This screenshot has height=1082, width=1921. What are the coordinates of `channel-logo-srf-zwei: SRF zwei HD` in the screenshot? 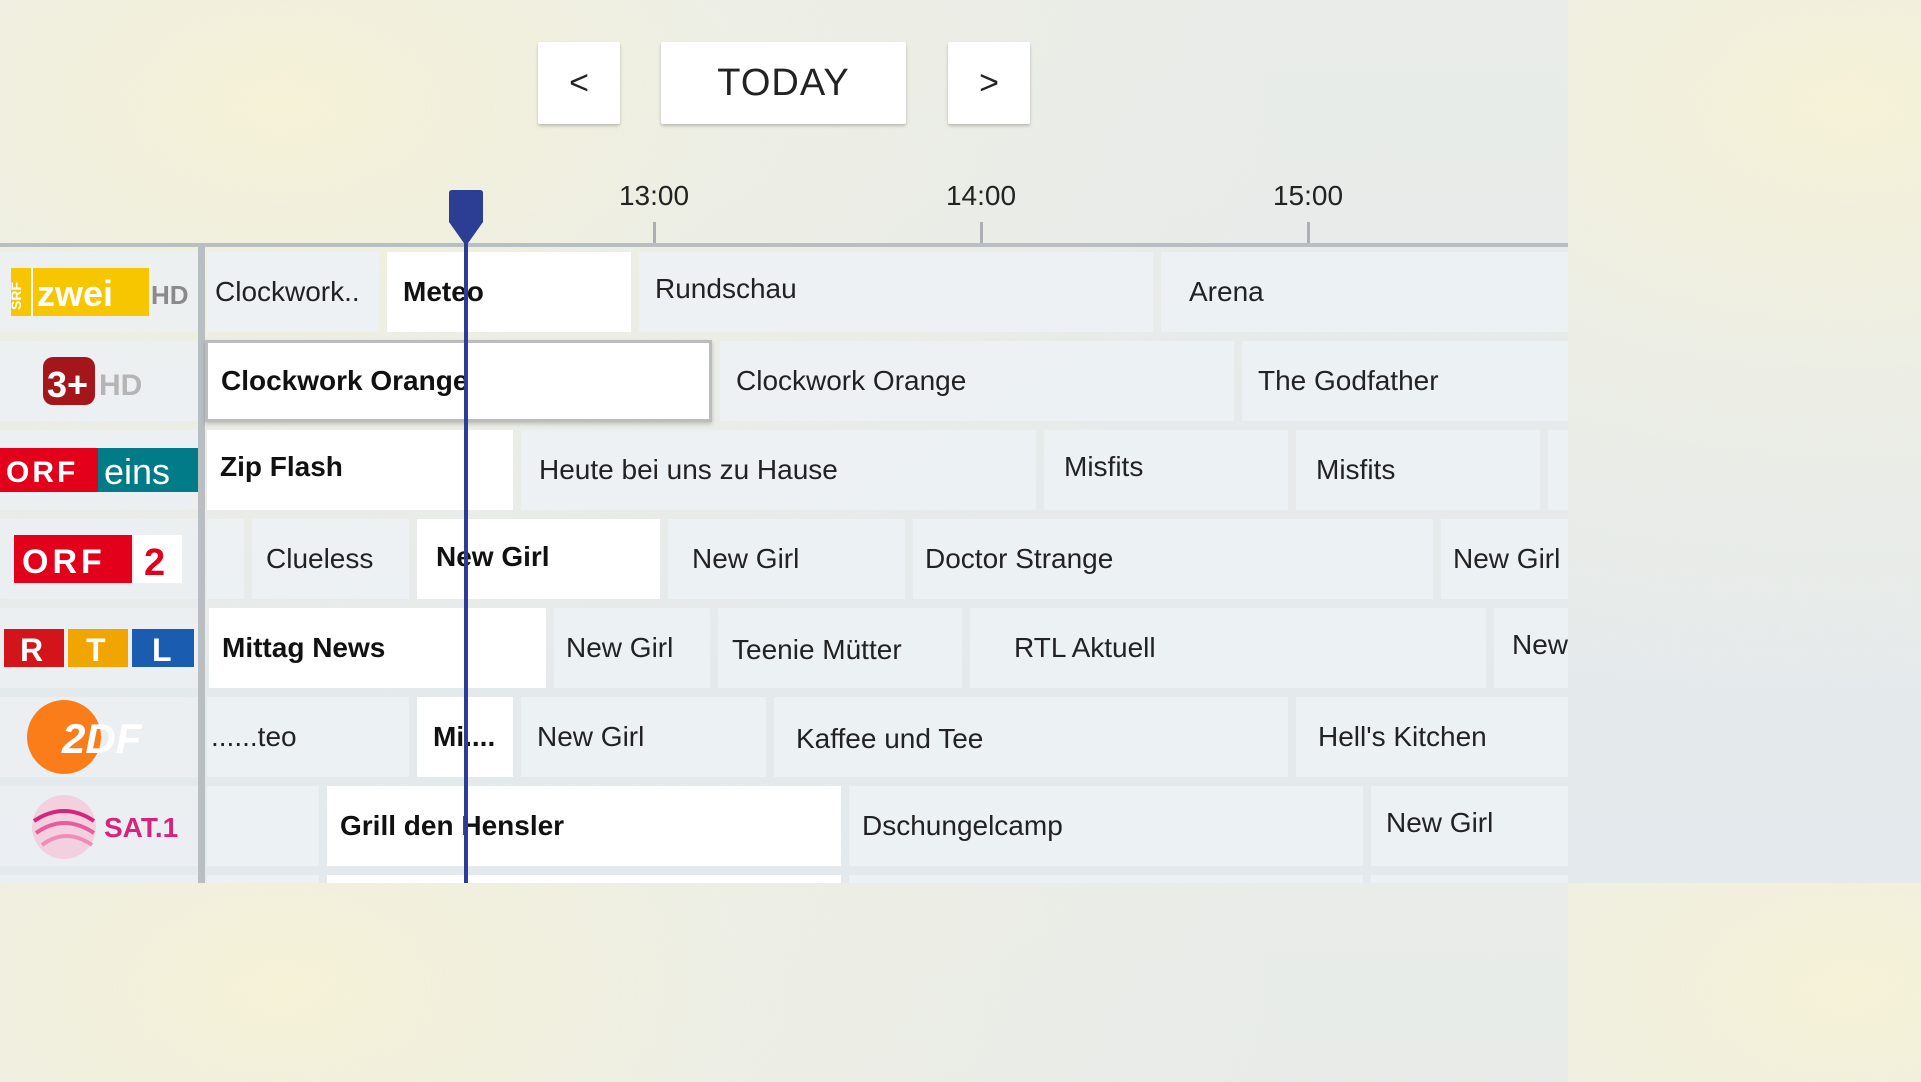 It's located at (99, 292).